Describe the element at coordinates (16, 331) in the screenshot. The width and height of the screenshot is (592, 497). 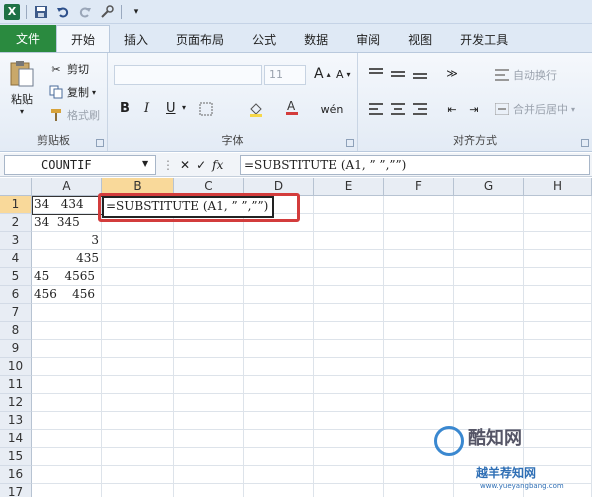
I see `row-header: 8` at that location.